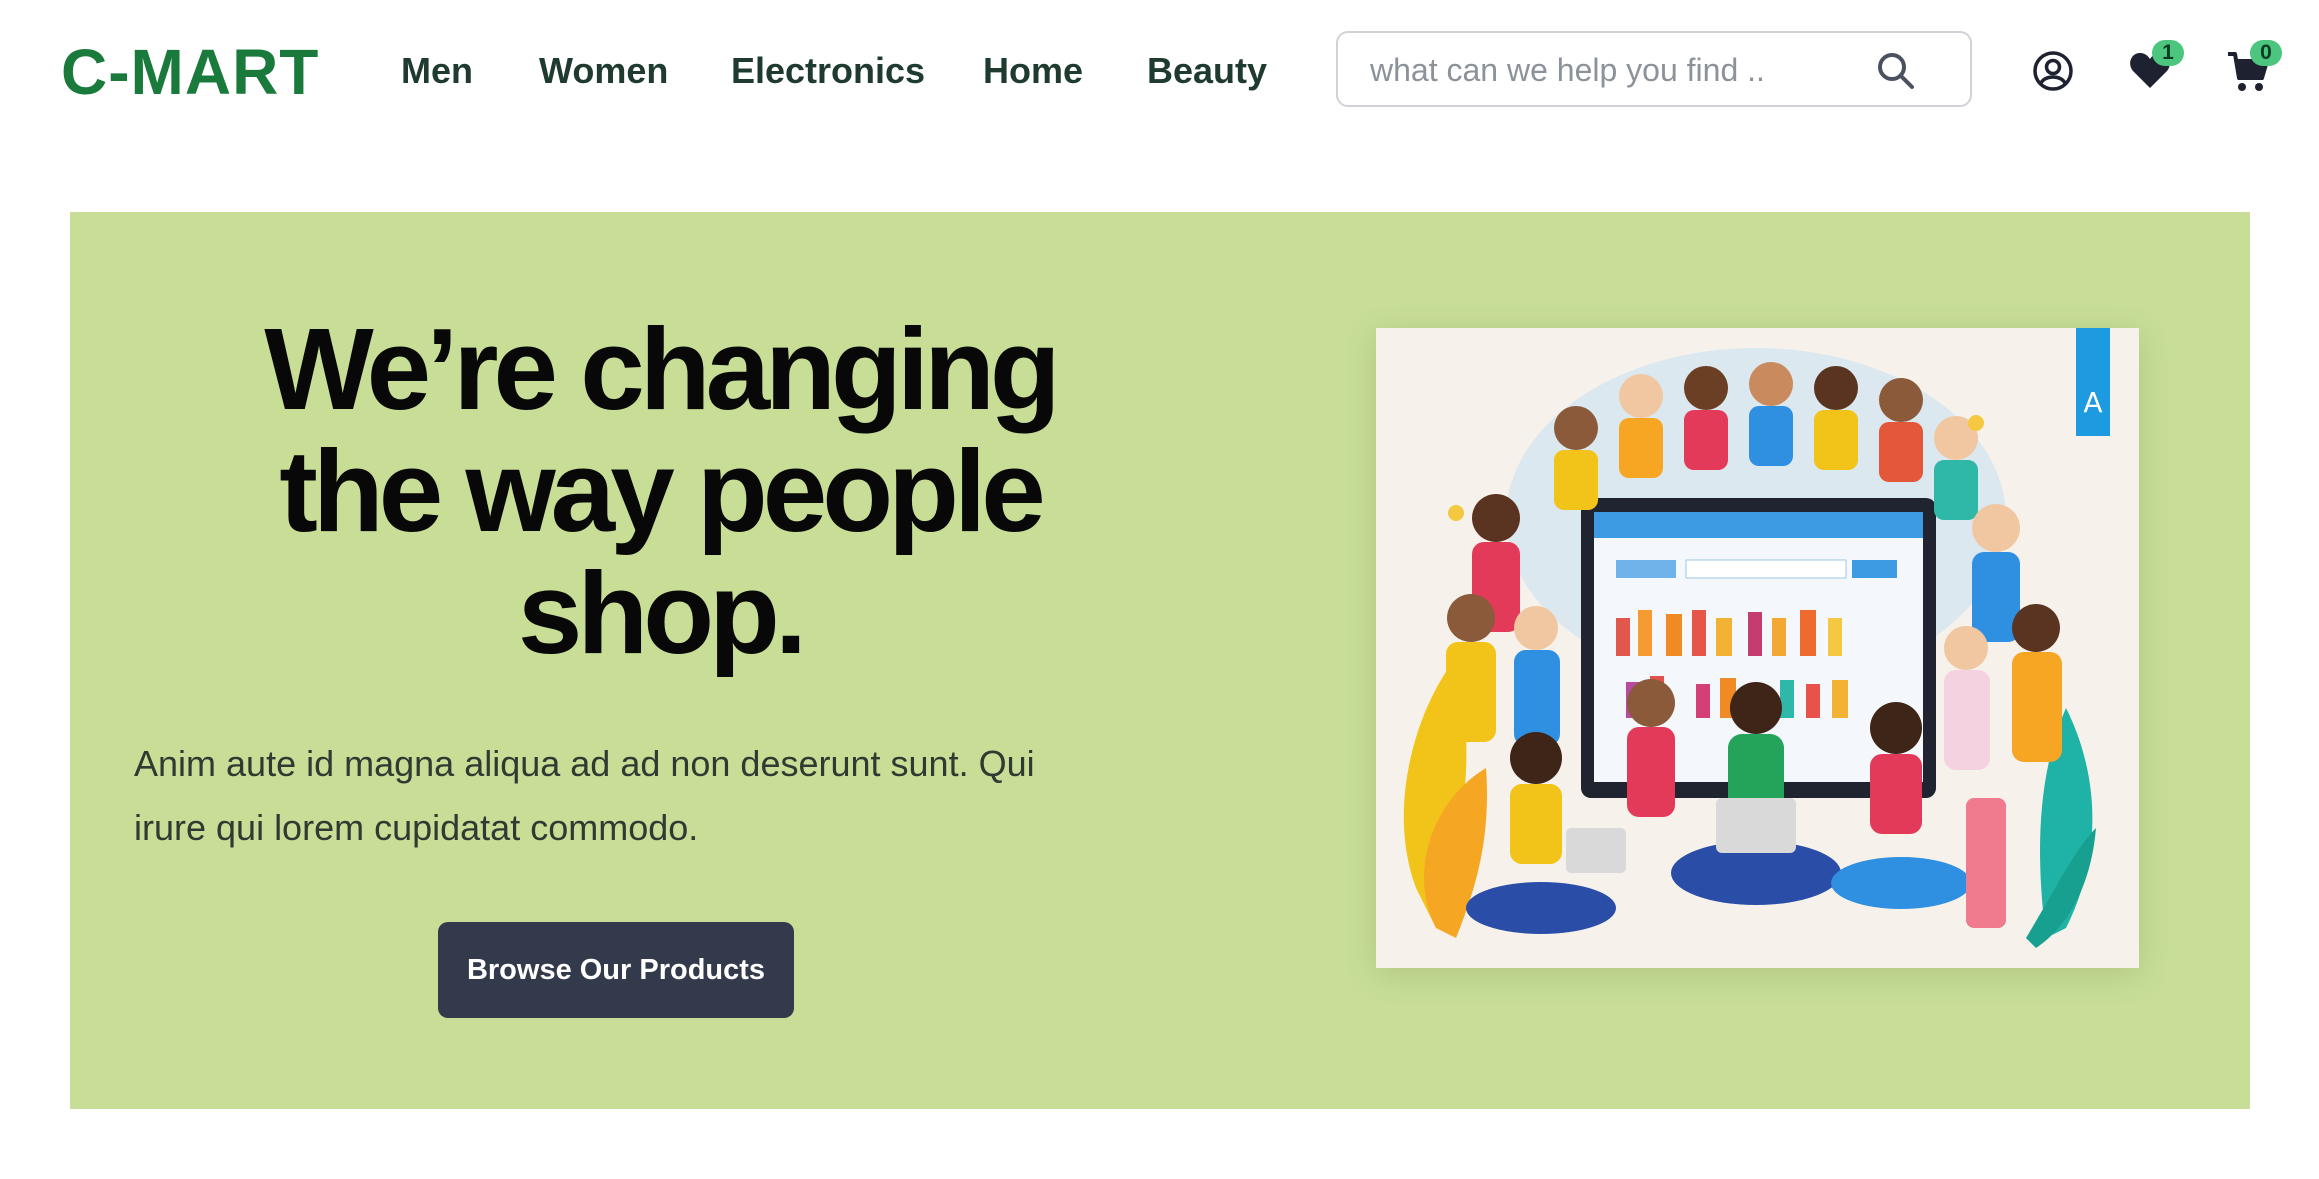  Describe the element at coordinates (2266, 53) in the screenshot. I see `cart-count-badge: 0` at that location.